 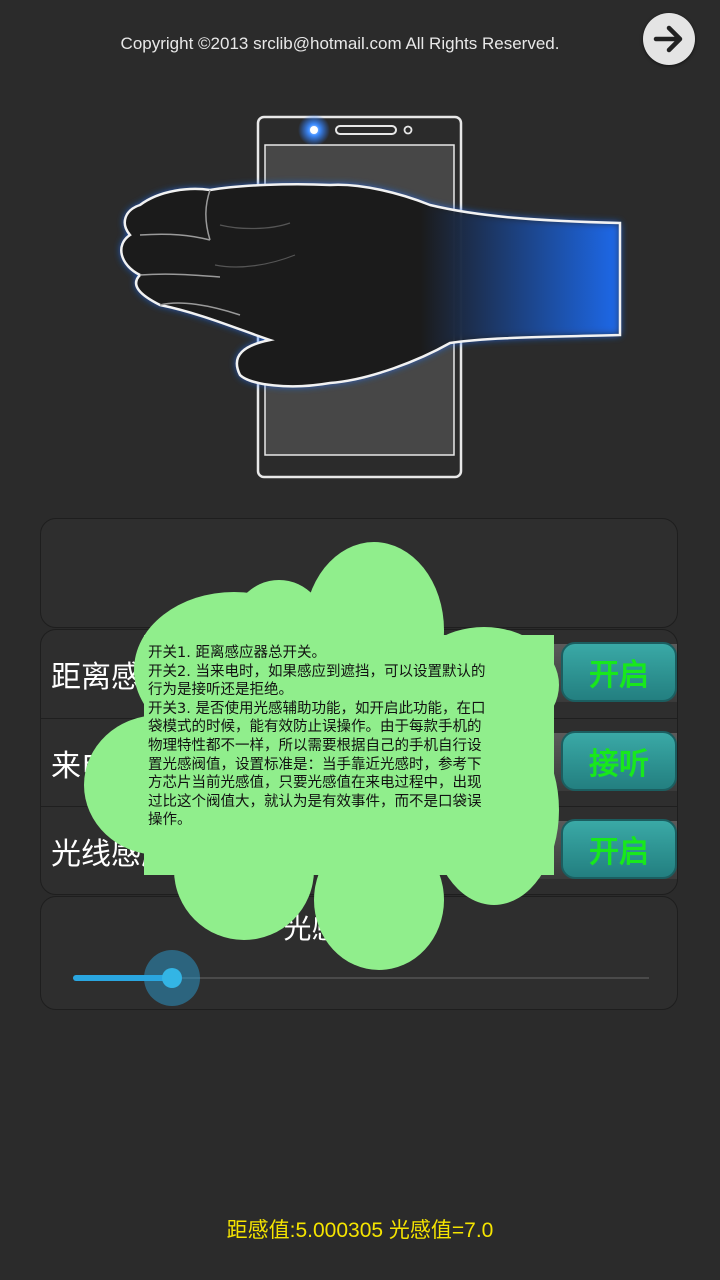 I want to click on help-line: 开关1. 距离感应器总开关。, so click(x=237, y=653).